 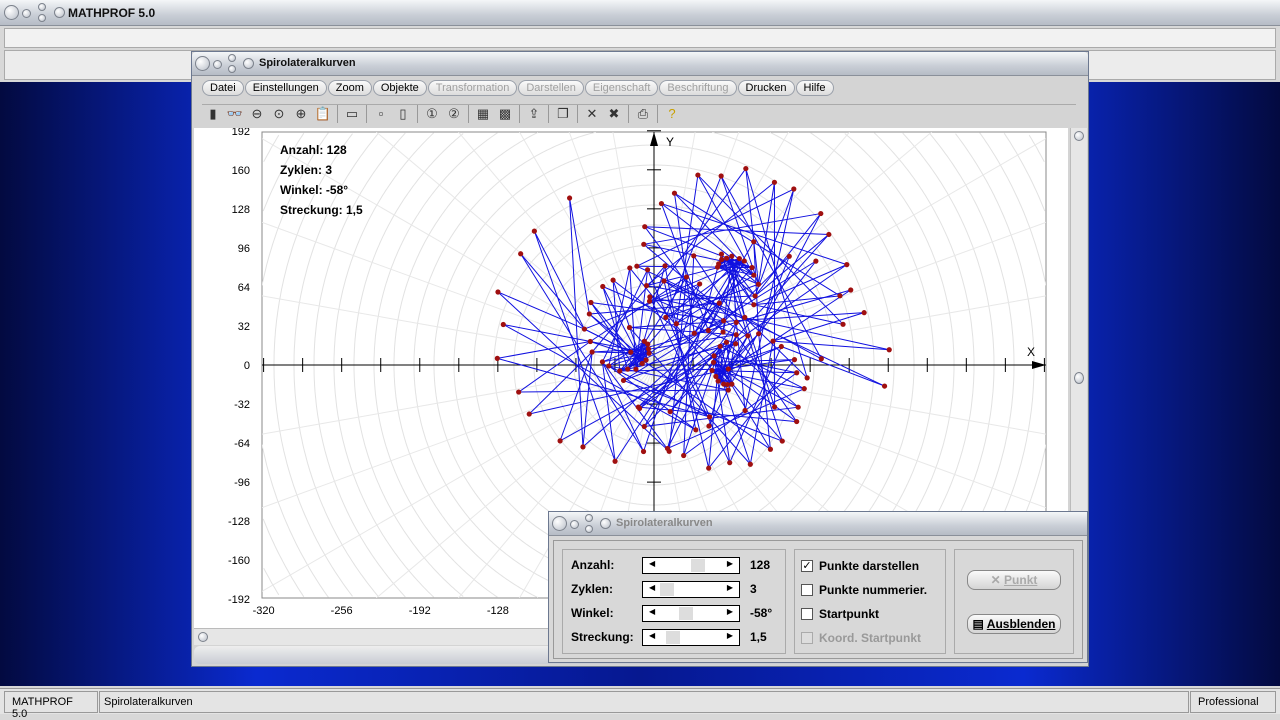 What do you see at coordinates (551, 88) in the screenshot?
I see `menu-darstellen: Darstellen` at bounding box center [551, 88].